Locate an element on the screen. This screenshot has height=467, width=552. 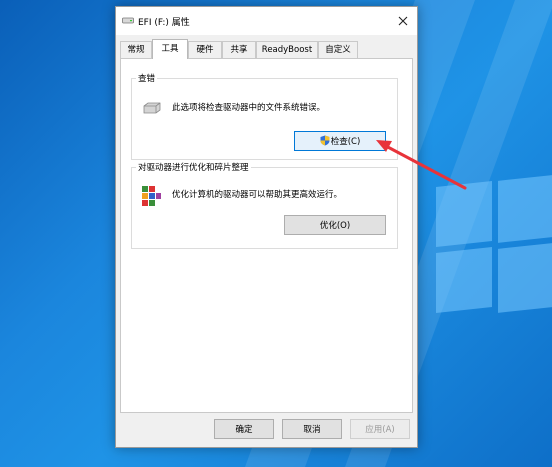
optimize-group: 对驱动器进行优化和碎片整理 优化计算机的驱动器可以帮助其更高效运行。 优化(O) is located at coordinates (264, 205).